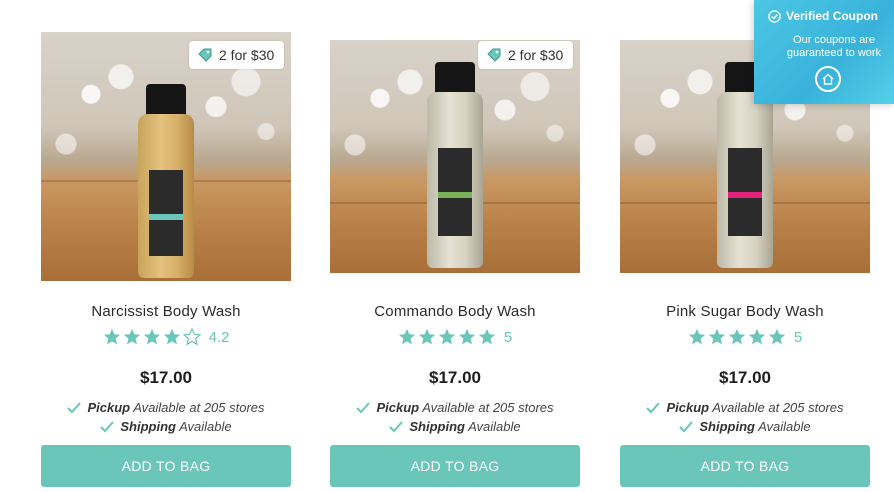  What do you see at coordinates (834, 46) in the screenshot?
I see `coupon-description: Our coupons are guaranteed to work` at bounding box center [834, 46].